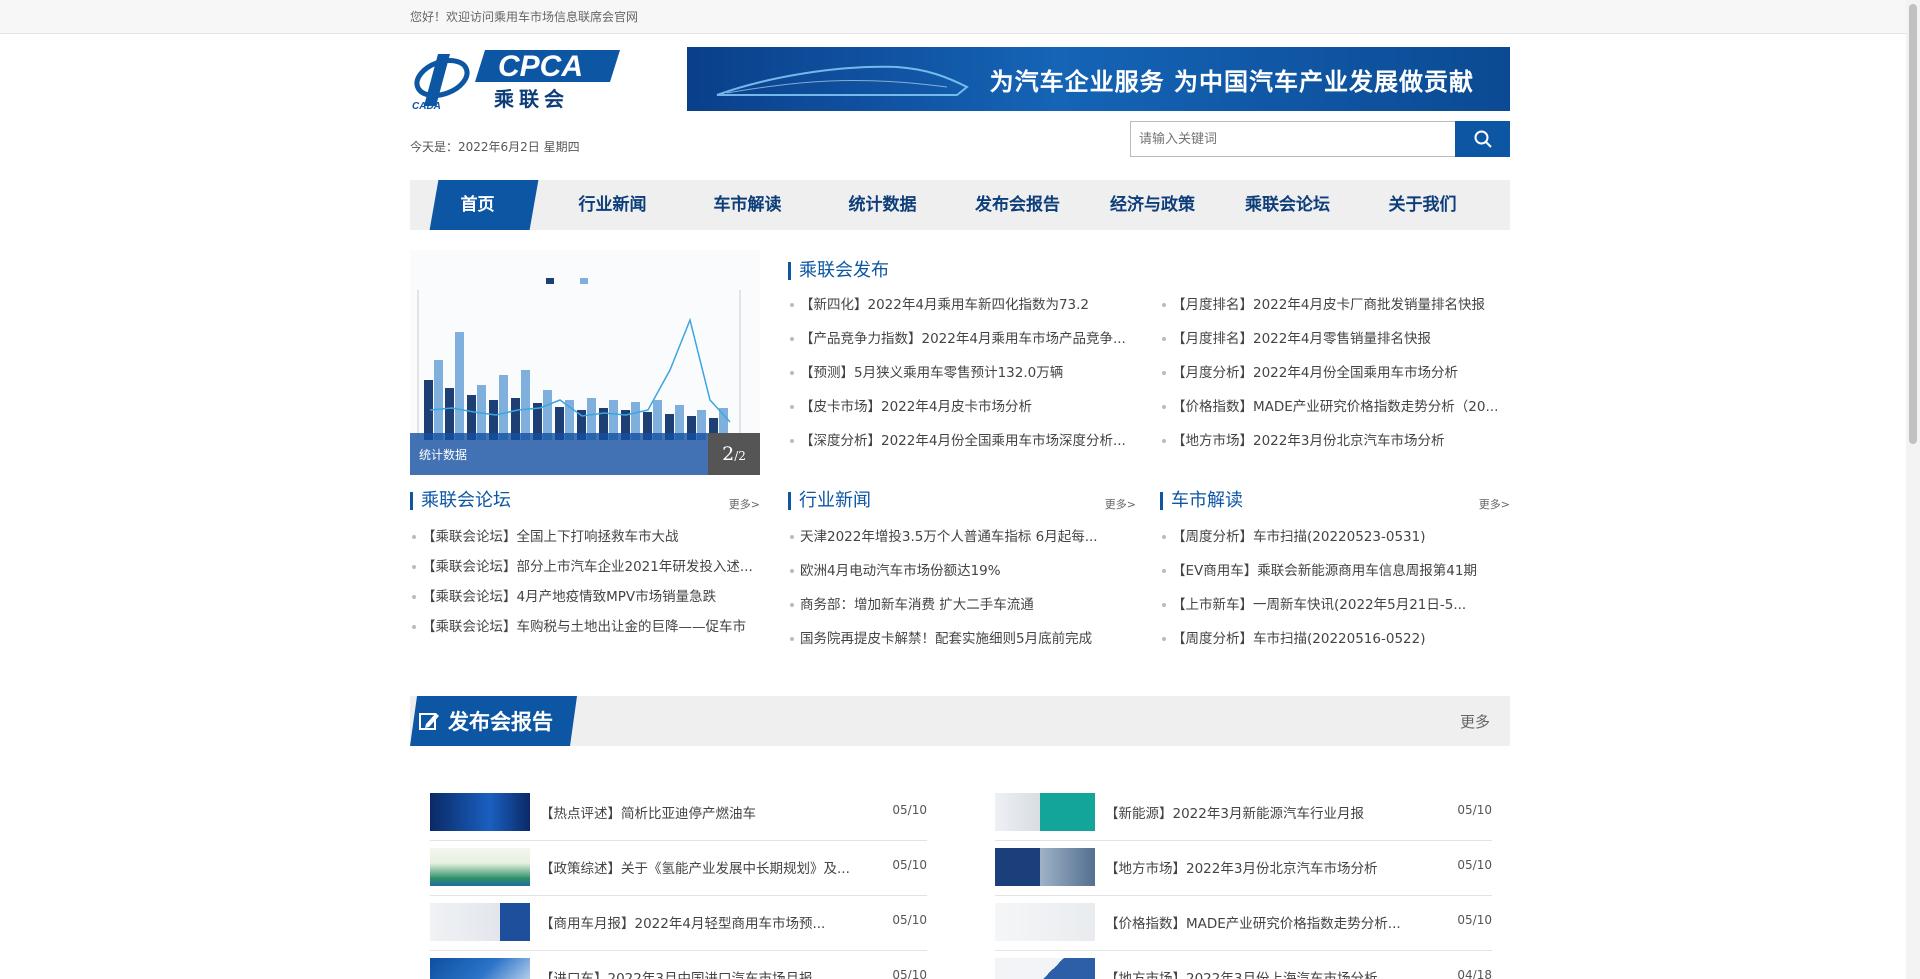 The image size is (1920, 979). Describe the element at coordinates (531, 99) in the screenshot. I see `logo-cn: 乘联会` at that location.